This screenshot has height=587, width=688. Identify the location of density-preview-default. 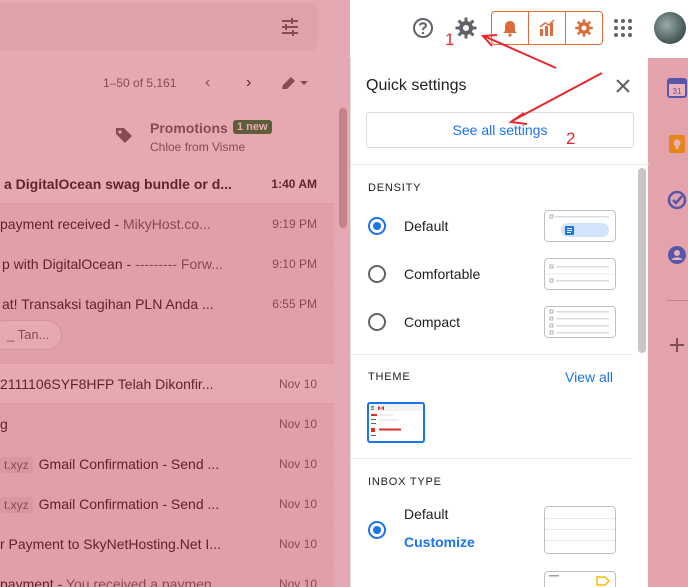
(580, 226).